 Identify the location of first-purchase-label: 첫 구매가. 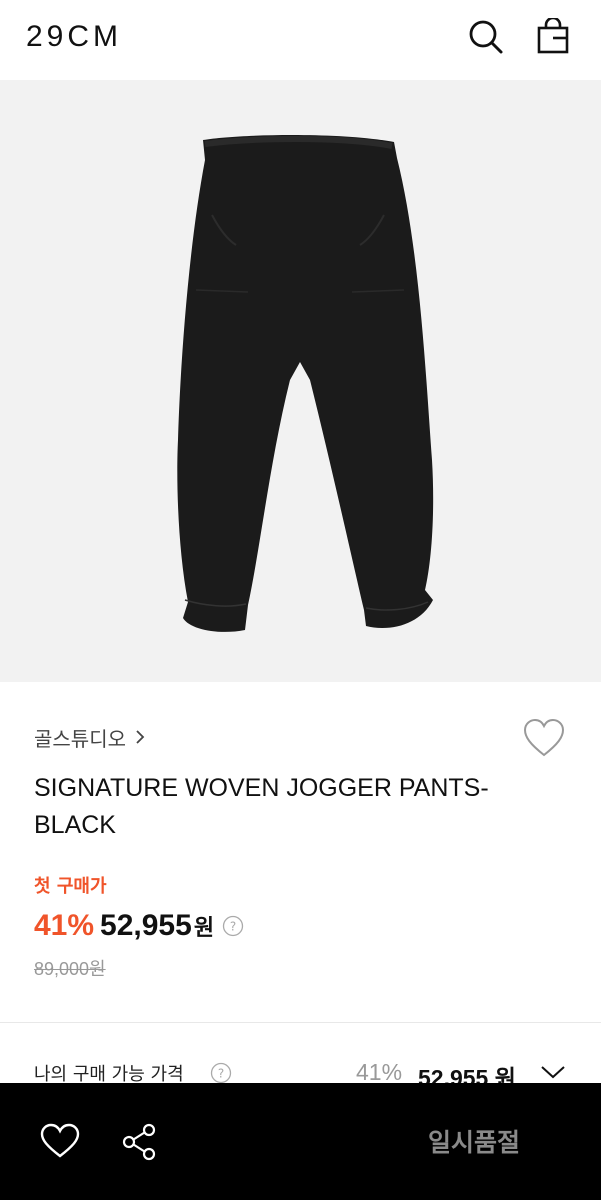
(70, 886).